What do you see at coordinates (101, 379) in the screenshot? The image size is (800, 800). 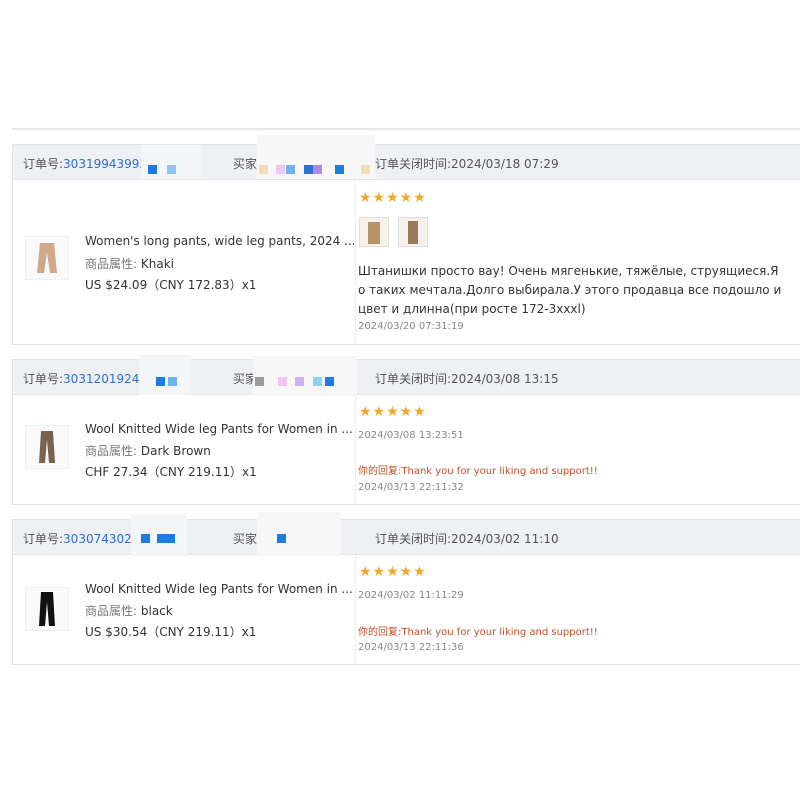 I see `order-number-link: 3031201924` at bounding box center [101, 379].